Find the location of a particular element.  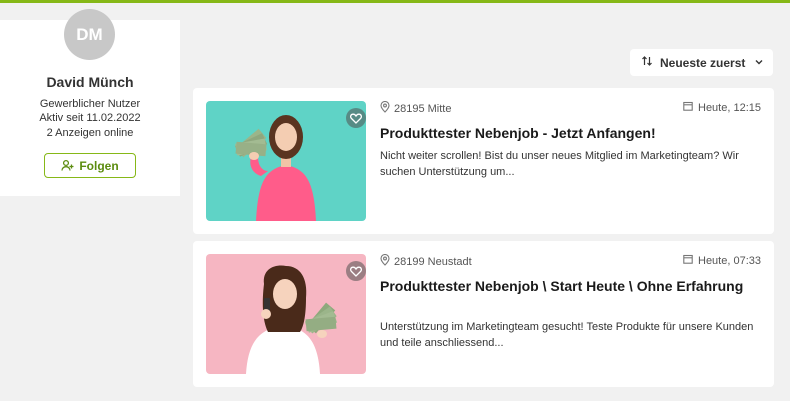

date-text: Heute, 12:15 is located at coordinates (729, 107).